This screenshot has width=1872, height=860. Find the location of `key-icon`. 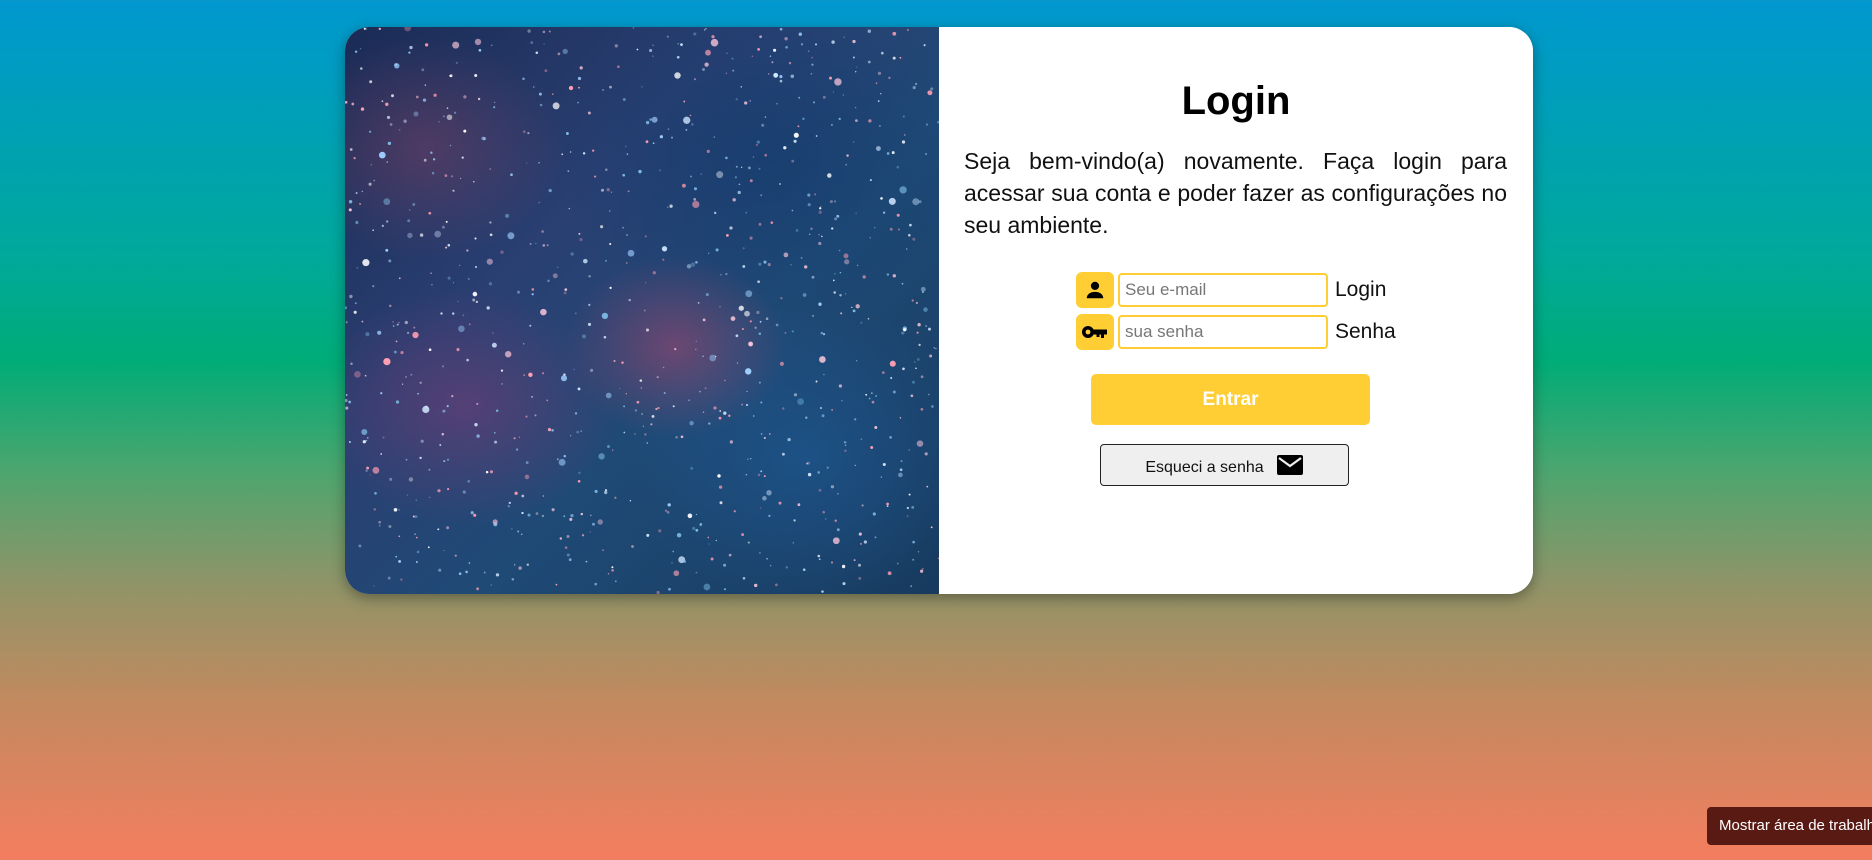

key-icon is located at coordinates (1095, 332).